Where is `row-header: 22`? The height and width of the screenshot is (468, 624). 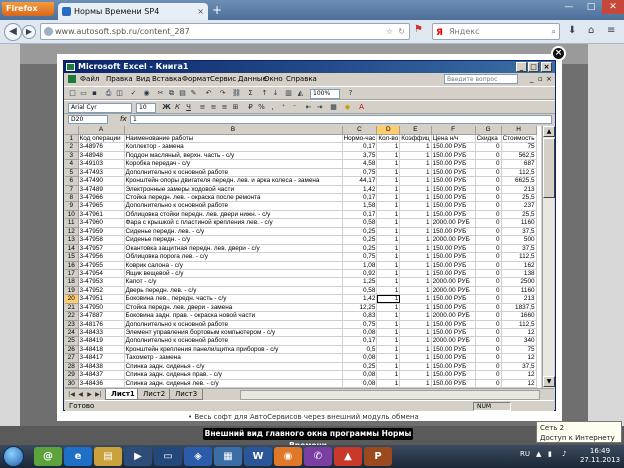 row-header: 22 is located at coordinates (72, 316).